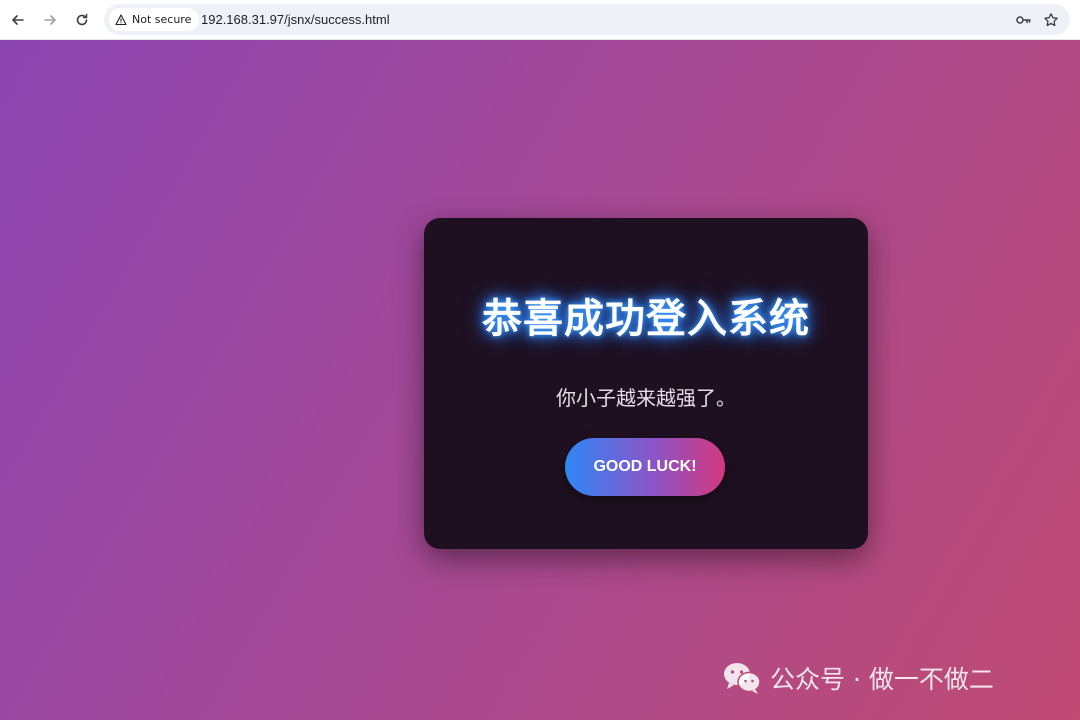  I want to click on success-subtitle: 你小子越来越强了。, so click(646, 398).